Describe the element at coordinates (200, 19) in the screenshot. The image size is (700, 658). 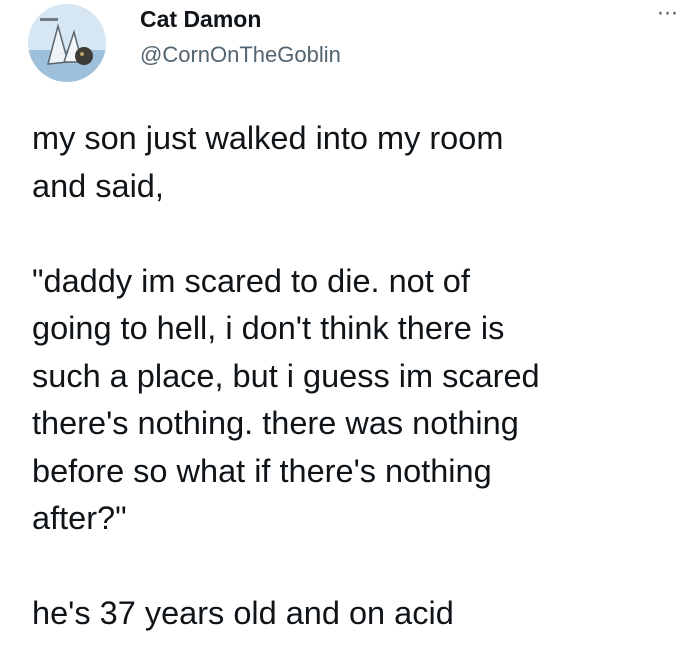
I see `author-name: Cat Damon` at that location.